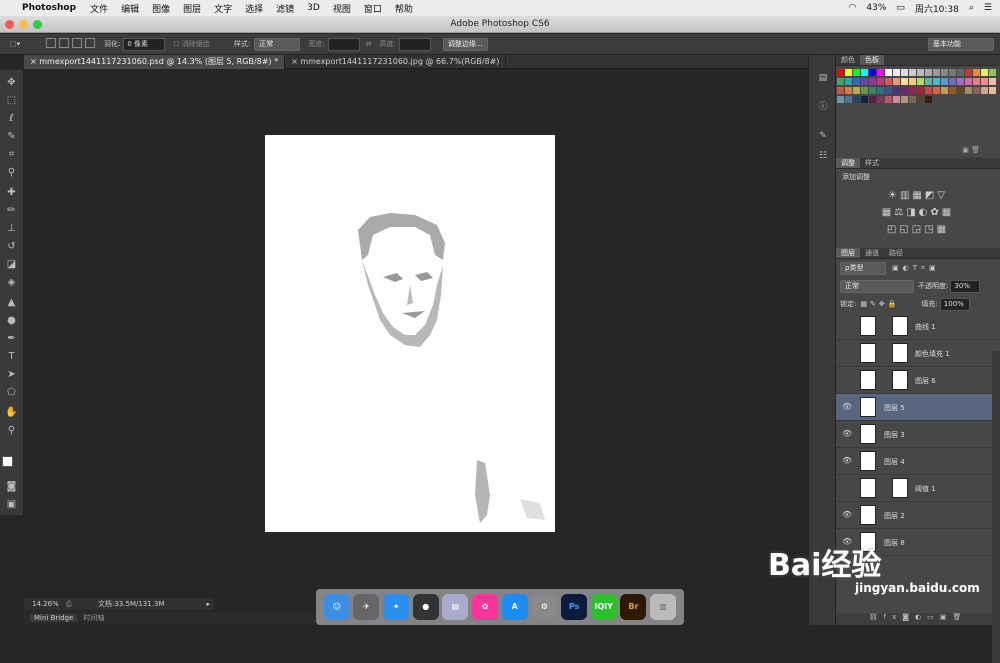 Image resolution: width=1000 pixels, height=663 pixels. What do you see at coordinates (544, 607) in the screenshot?
I see `system-preferences-icon: ⚙` at bounding box center [544, 607].